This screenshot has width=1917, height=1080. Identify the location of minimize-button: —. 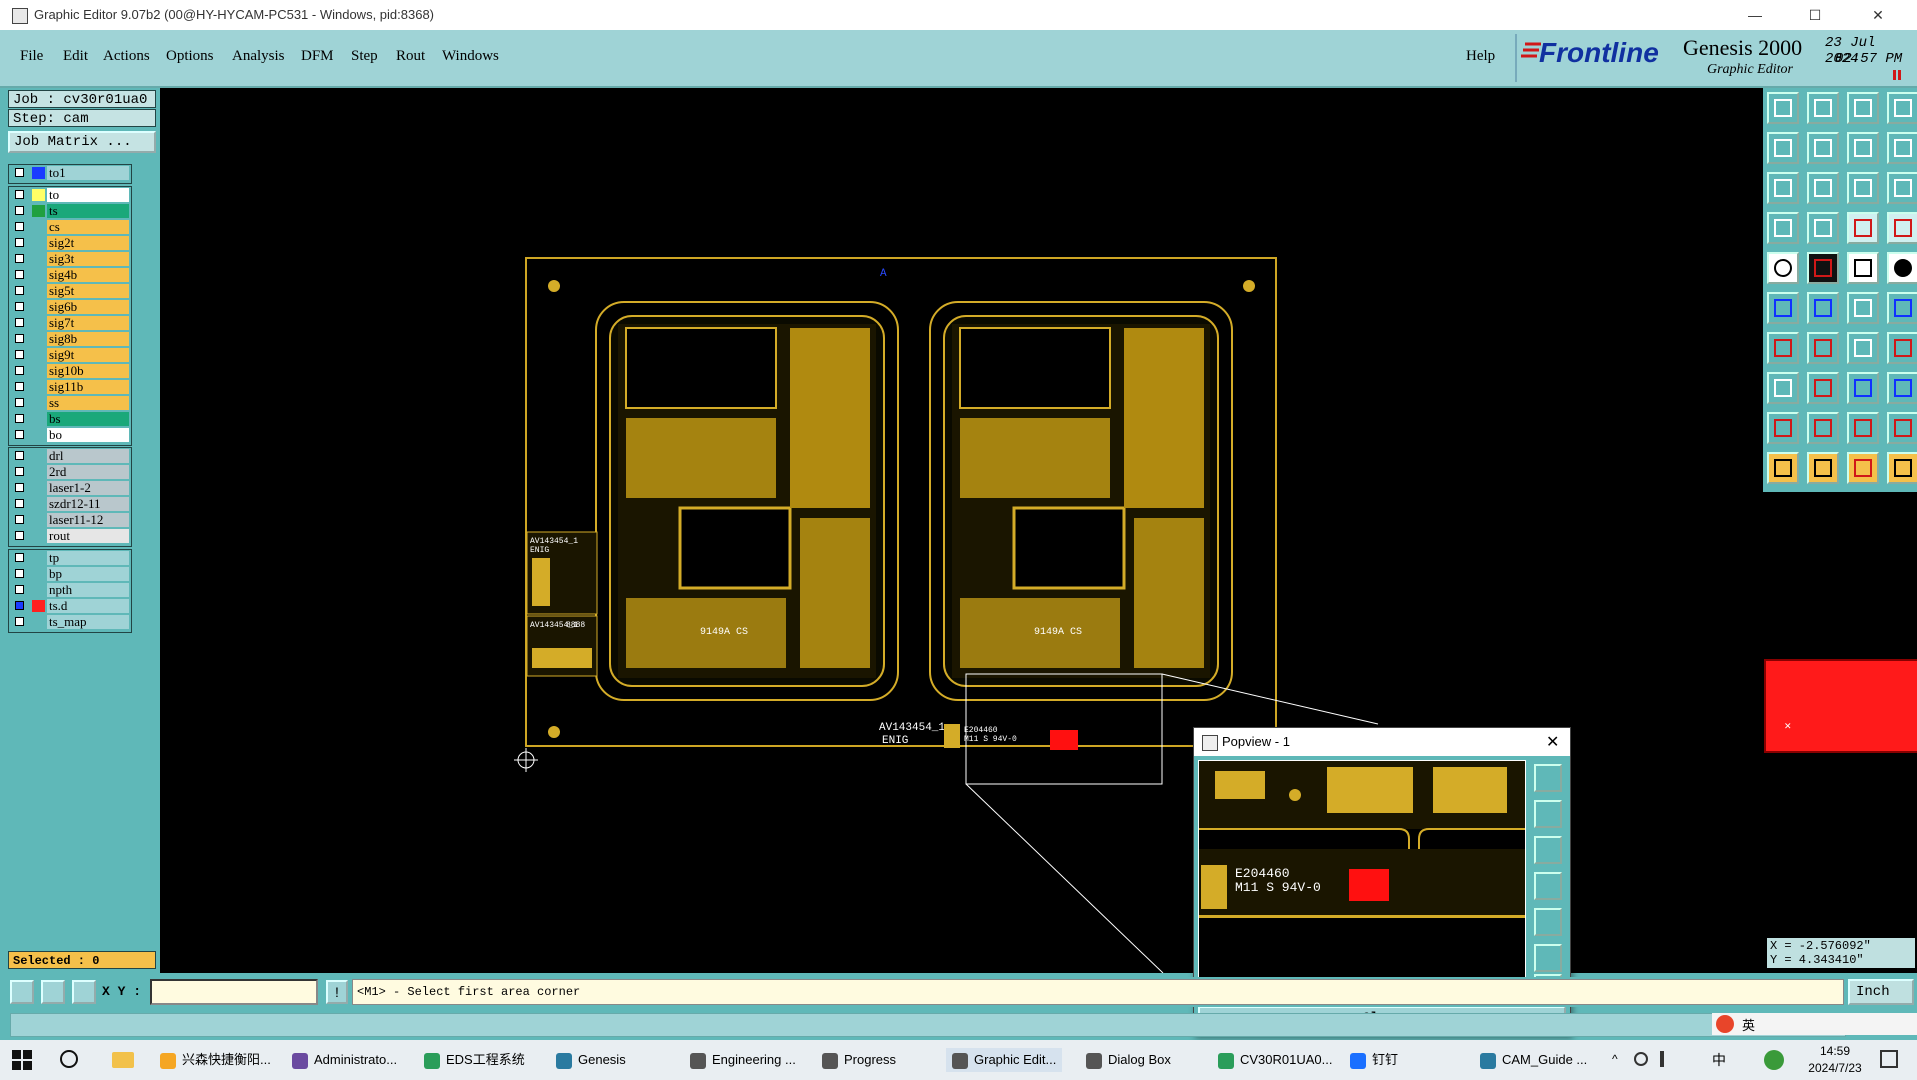
(1755, 15).